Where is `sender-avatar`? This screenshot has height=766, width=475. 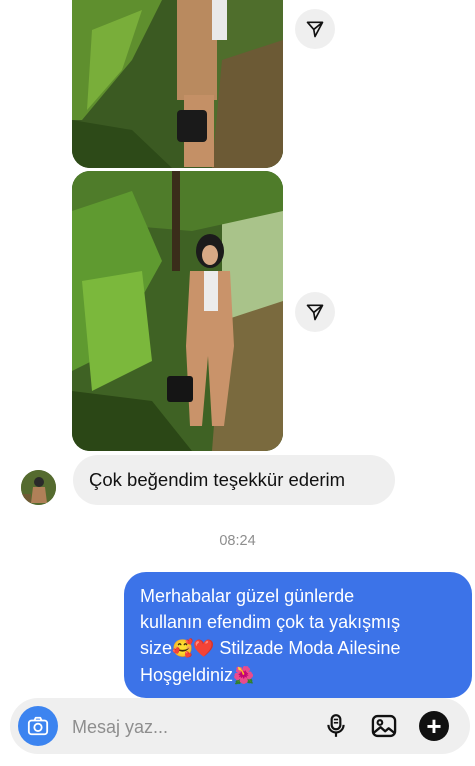 sender-avatar is located at coordinates (38, 487).